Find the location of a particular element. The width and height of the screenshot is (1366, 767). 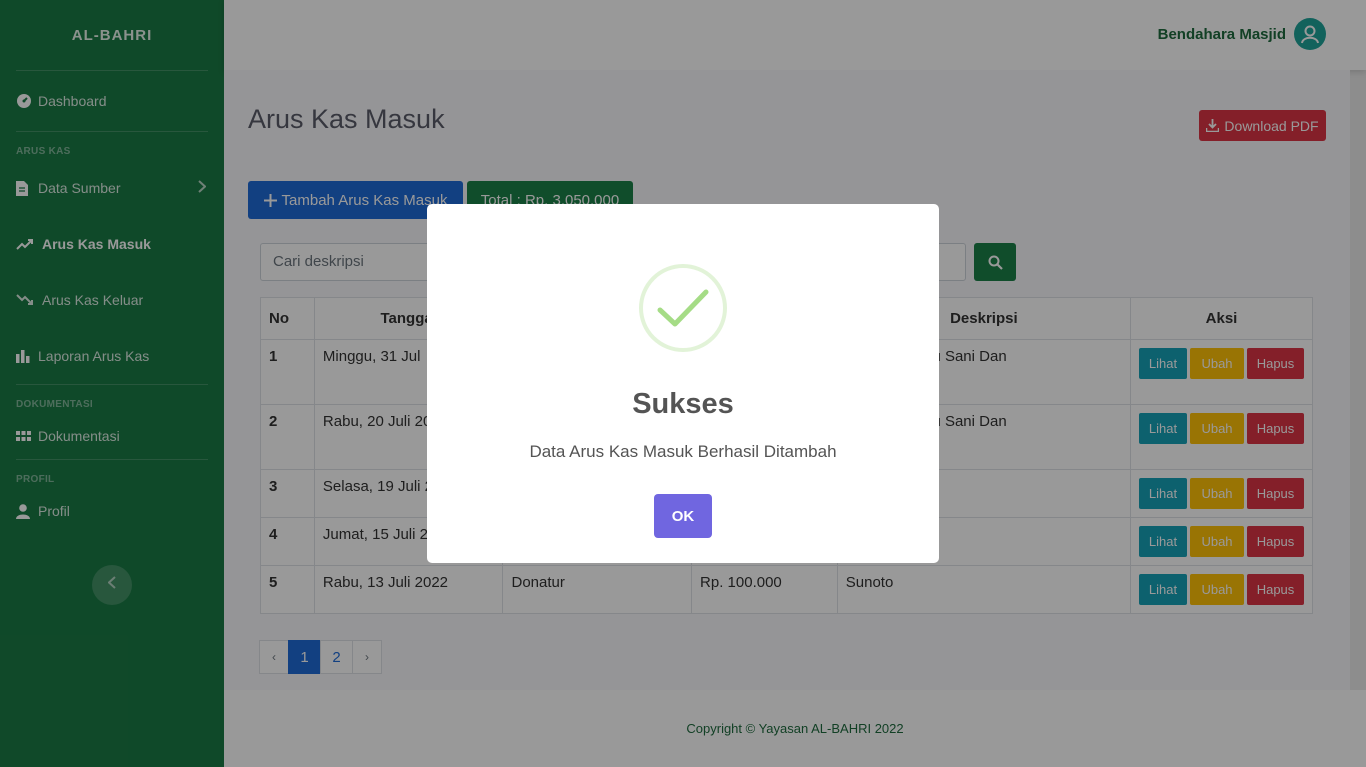

success-check-icon is located at coordinates (683, 308).